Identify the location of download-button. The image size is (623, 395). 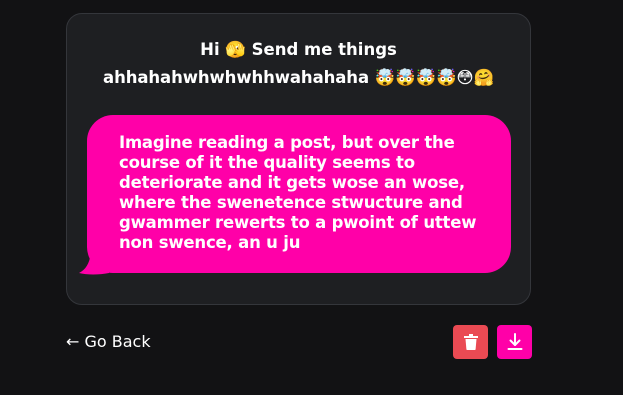
(514, 342).